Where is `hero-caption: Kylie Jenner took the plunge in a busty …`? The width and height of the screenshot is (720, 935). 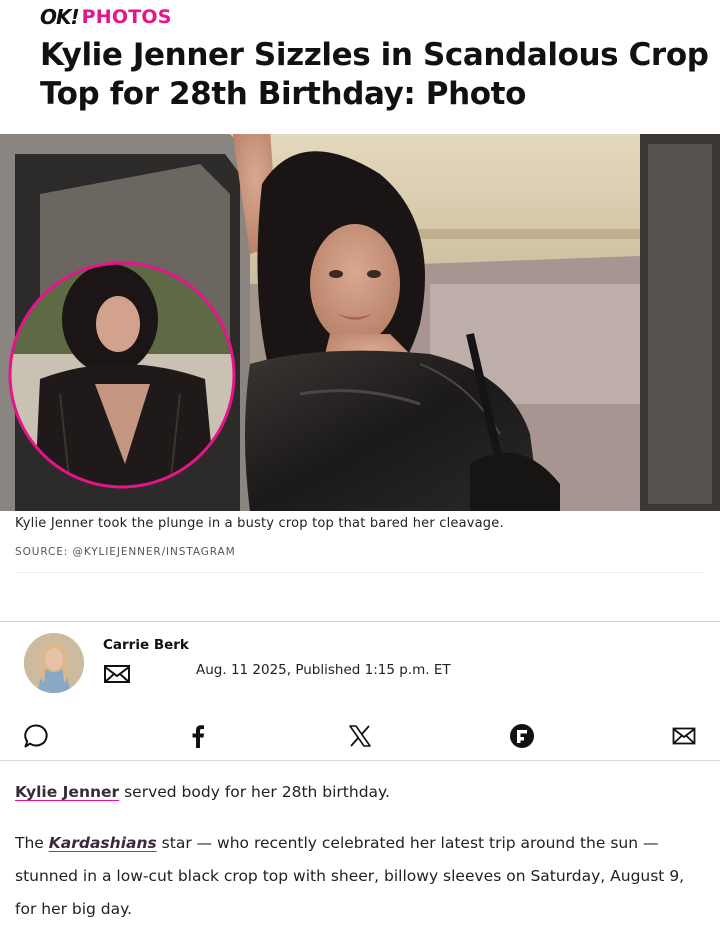
hero-caption: Kylie Jenner took the plunge in a busty … is located at coordinates (259, 523).